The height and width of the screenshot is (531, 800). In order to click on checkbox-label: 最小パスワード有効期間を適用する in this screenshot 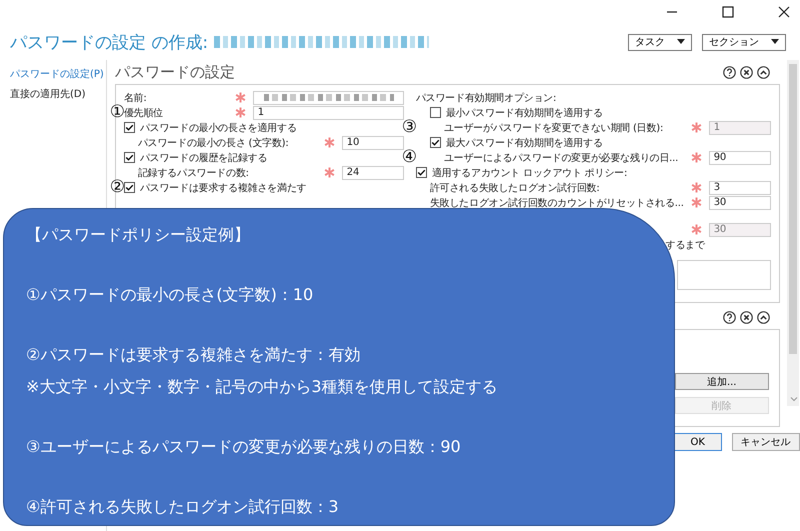, I will do `click(524, 113)`.